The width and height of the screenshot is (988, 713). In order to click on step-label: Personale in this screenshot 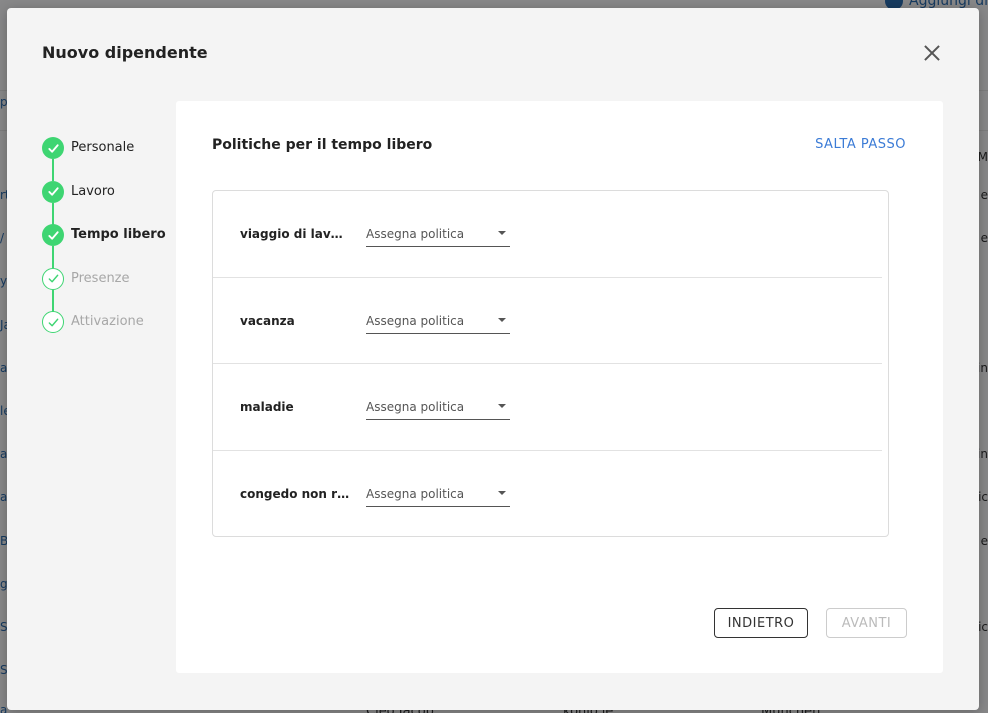, I will do `click(103, 147)`.